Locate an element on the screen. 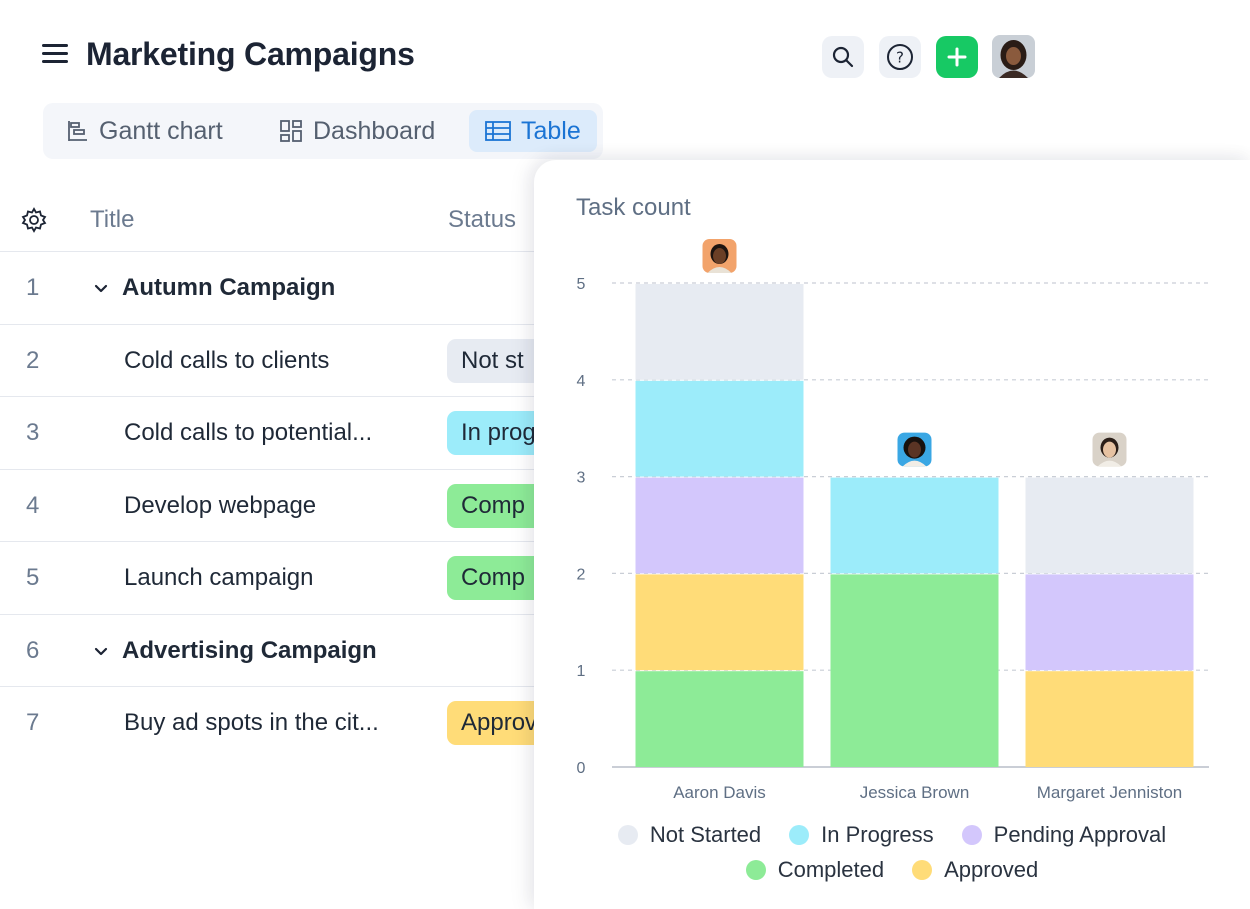 Image resolution: width=1250 pixels, height=909 pixels. chart-legend: Not Started In Progress Pending Approval is located at coordinates (892, 835).